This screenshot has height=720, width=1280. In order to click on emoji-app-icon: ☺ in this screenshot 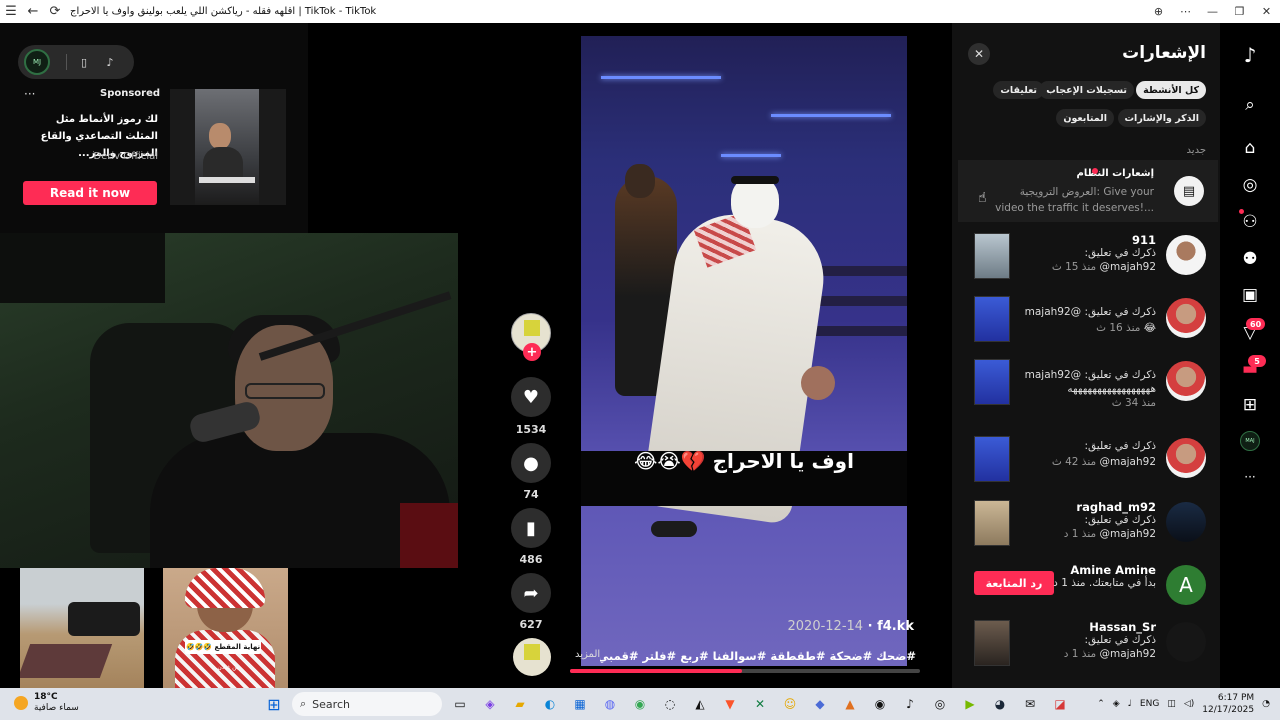, I will do `click(790, 704)`.